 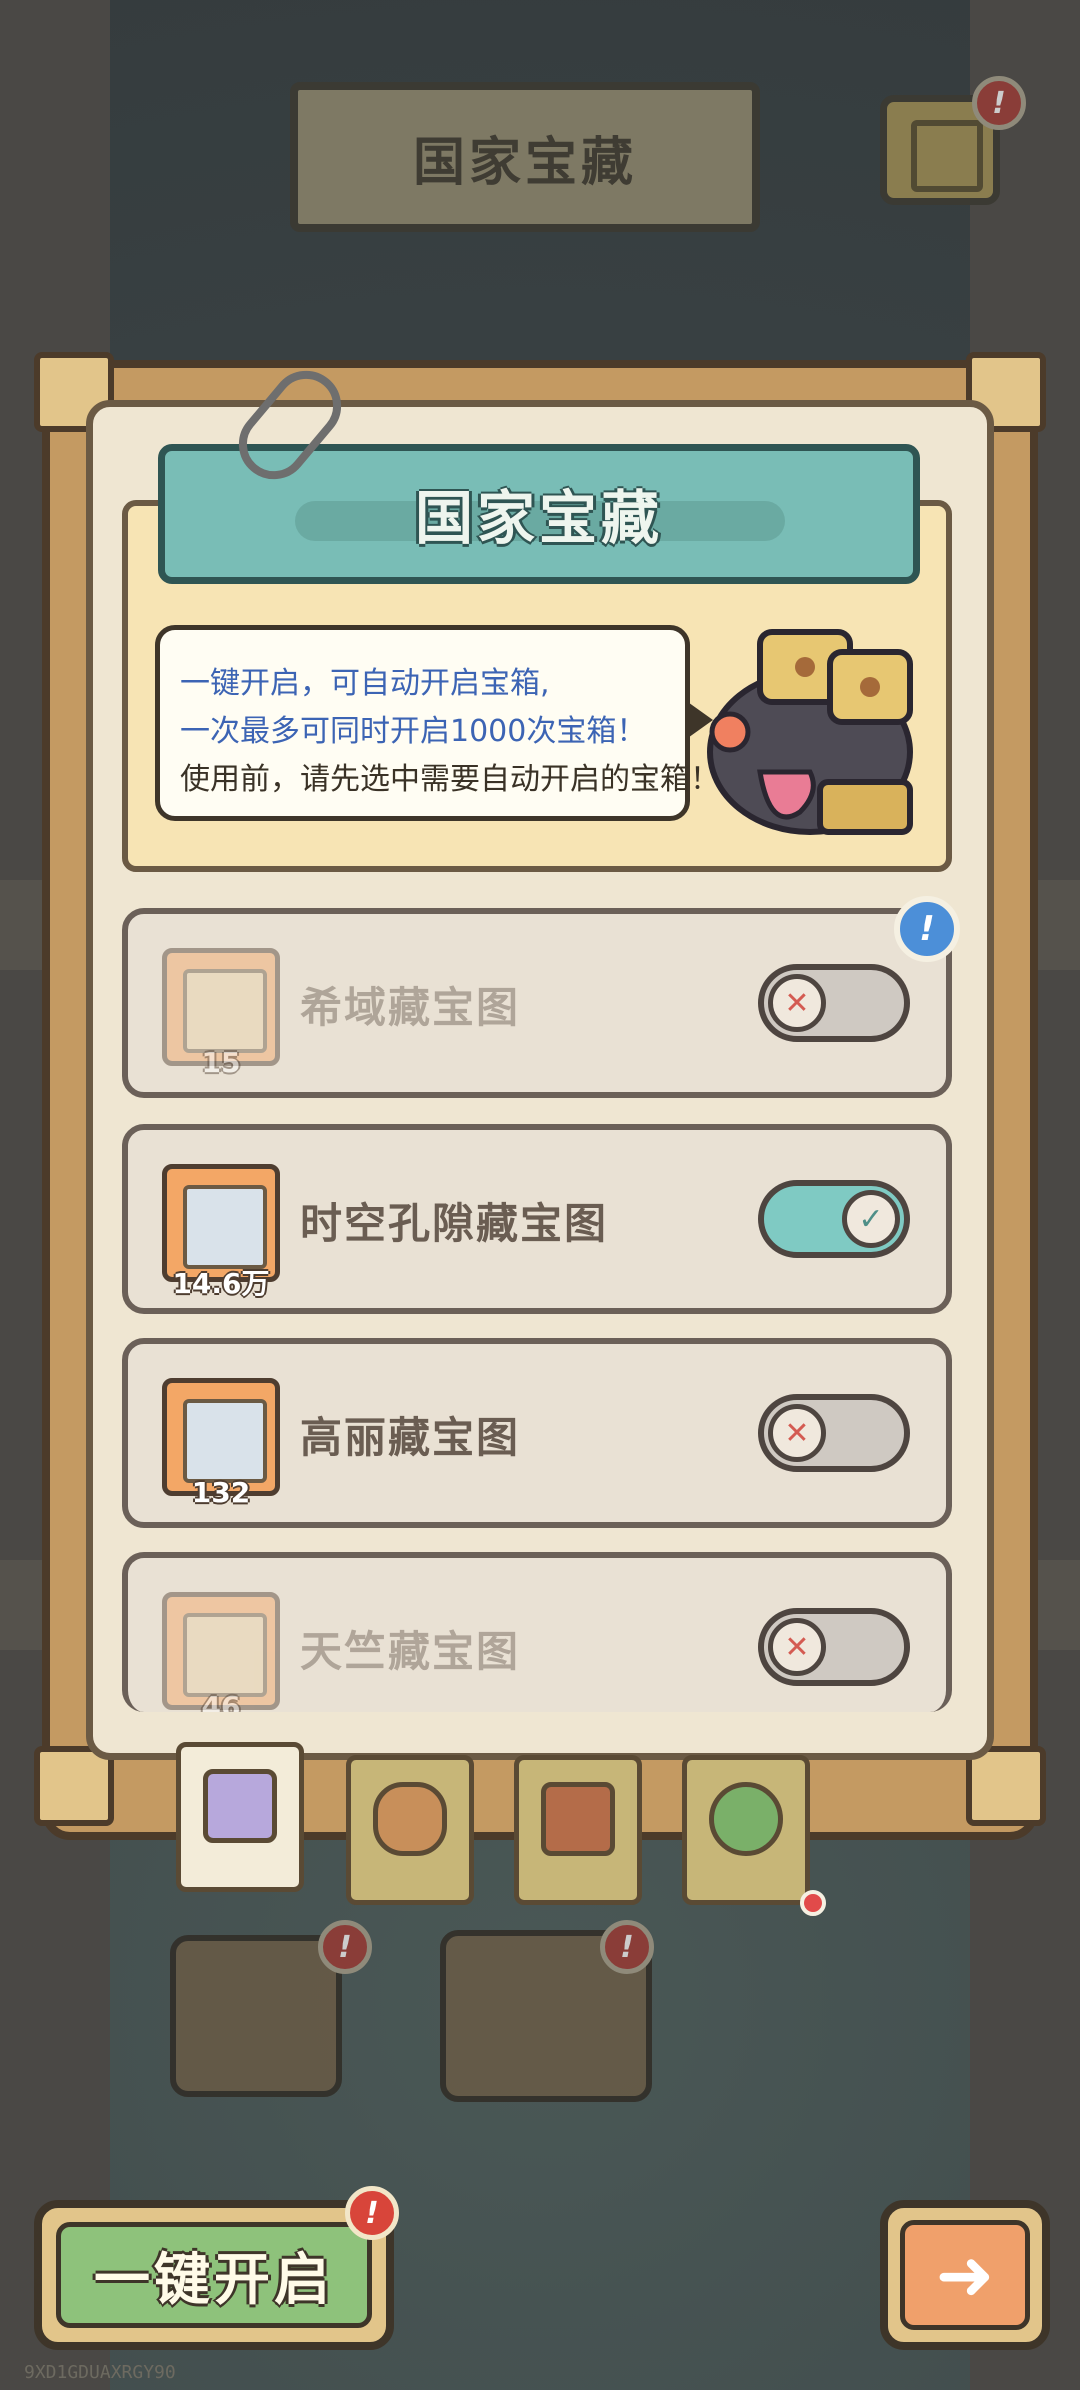 What do you see at coordinates (538, 518) in the screenshot?
I see `panel-title: 国家宝藏` at bounding box center [538, 518].